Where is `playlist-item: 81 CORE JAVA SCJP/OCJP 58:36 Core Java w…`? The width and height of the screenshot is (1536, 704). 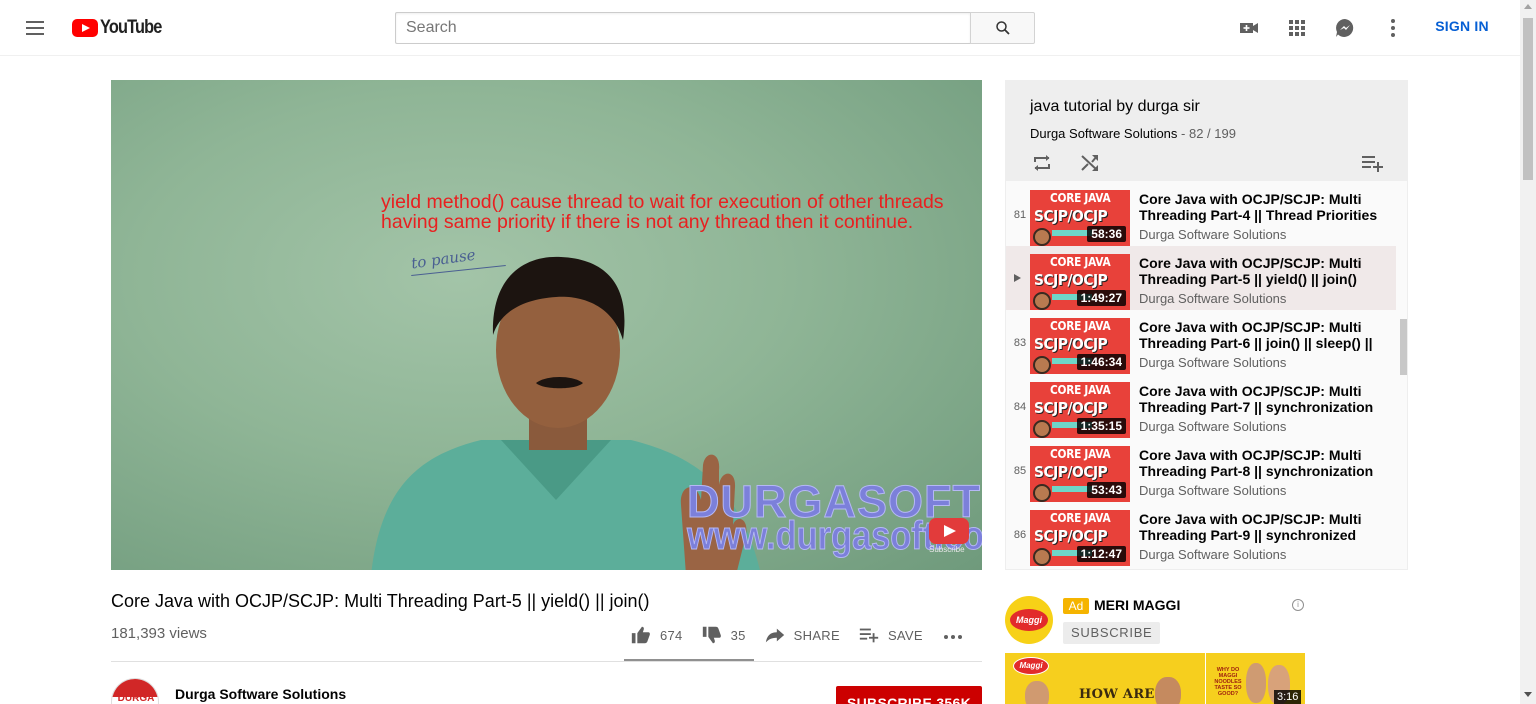
playlist-item: 81 CORE JAVA SCJP/OCJP 58:36 Core Java w… is located at coordinates (1201, 214).